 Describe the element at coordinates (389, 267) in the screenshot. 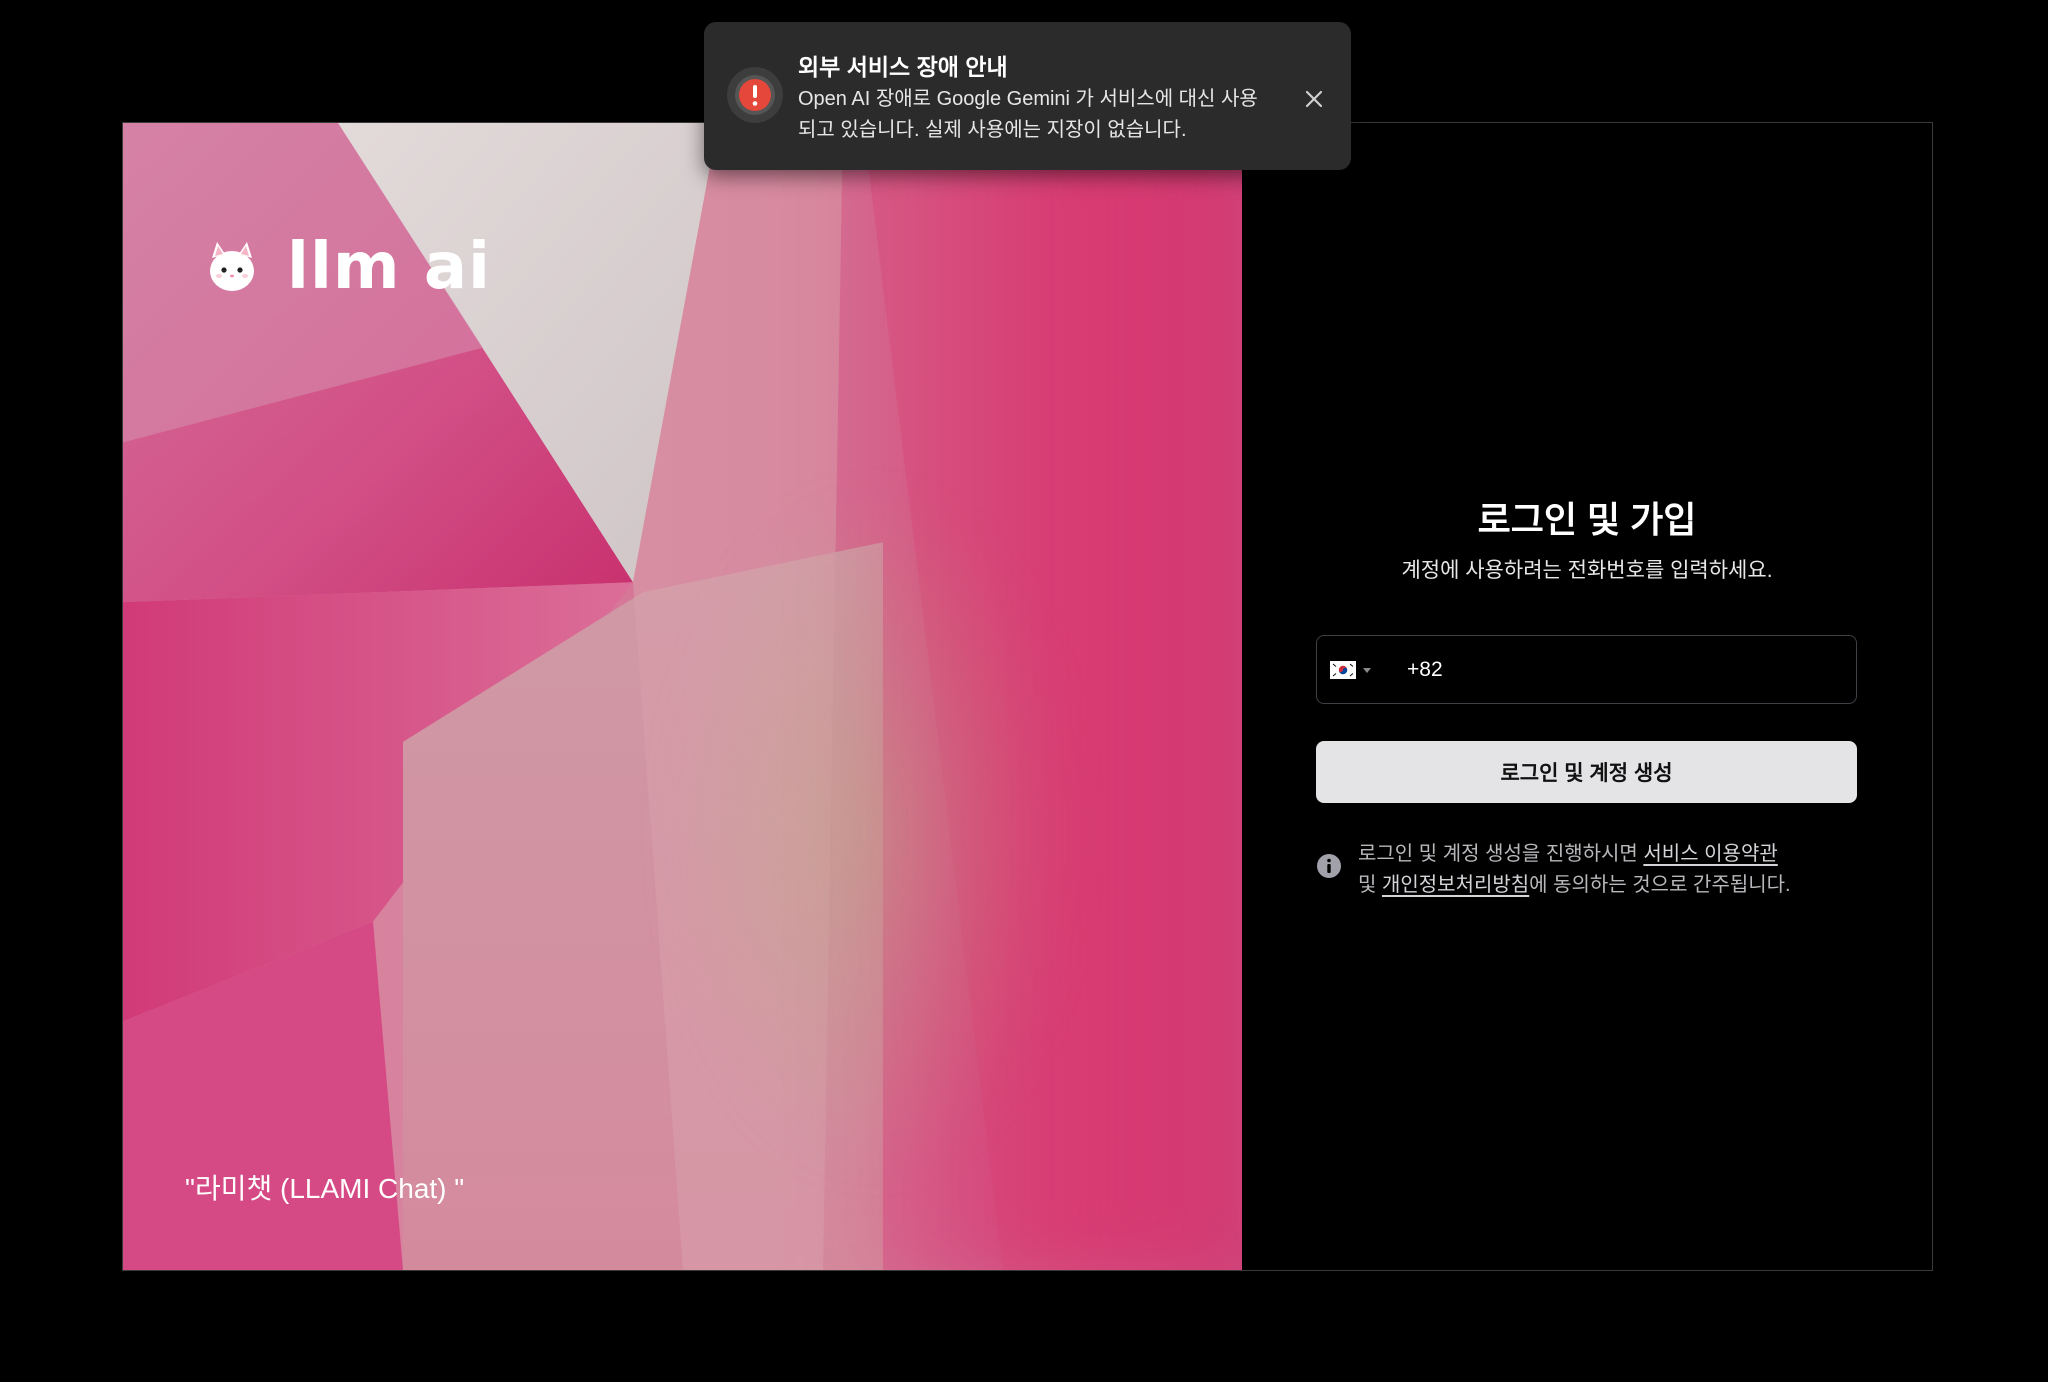

I see `brand-wordmark: llm ai` at that location.